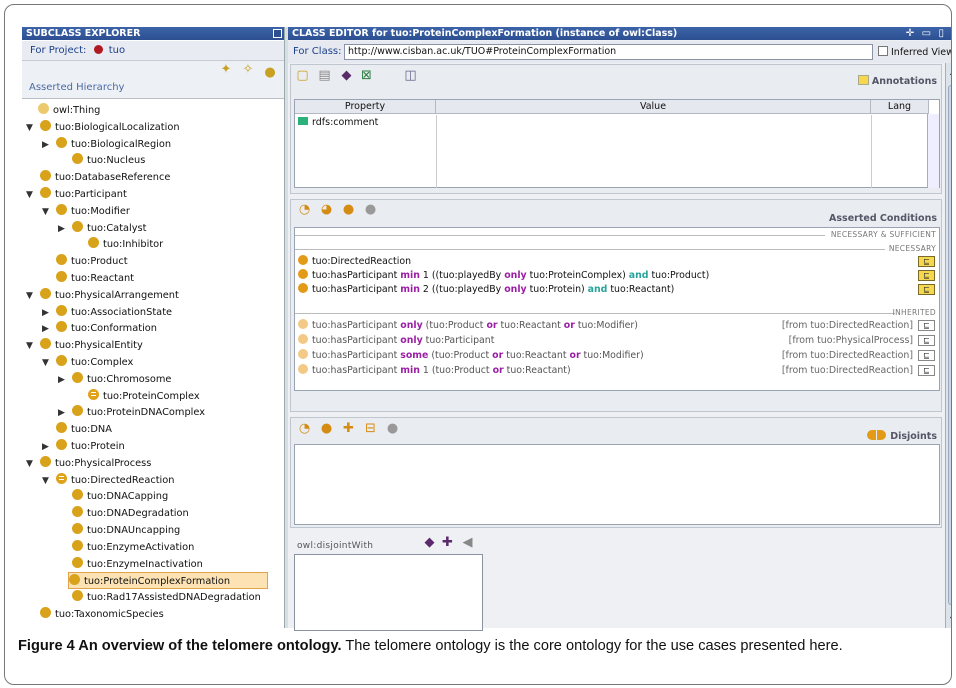  I want to click on editor-scrollbar: ▲ ▼, so click(948, 345).